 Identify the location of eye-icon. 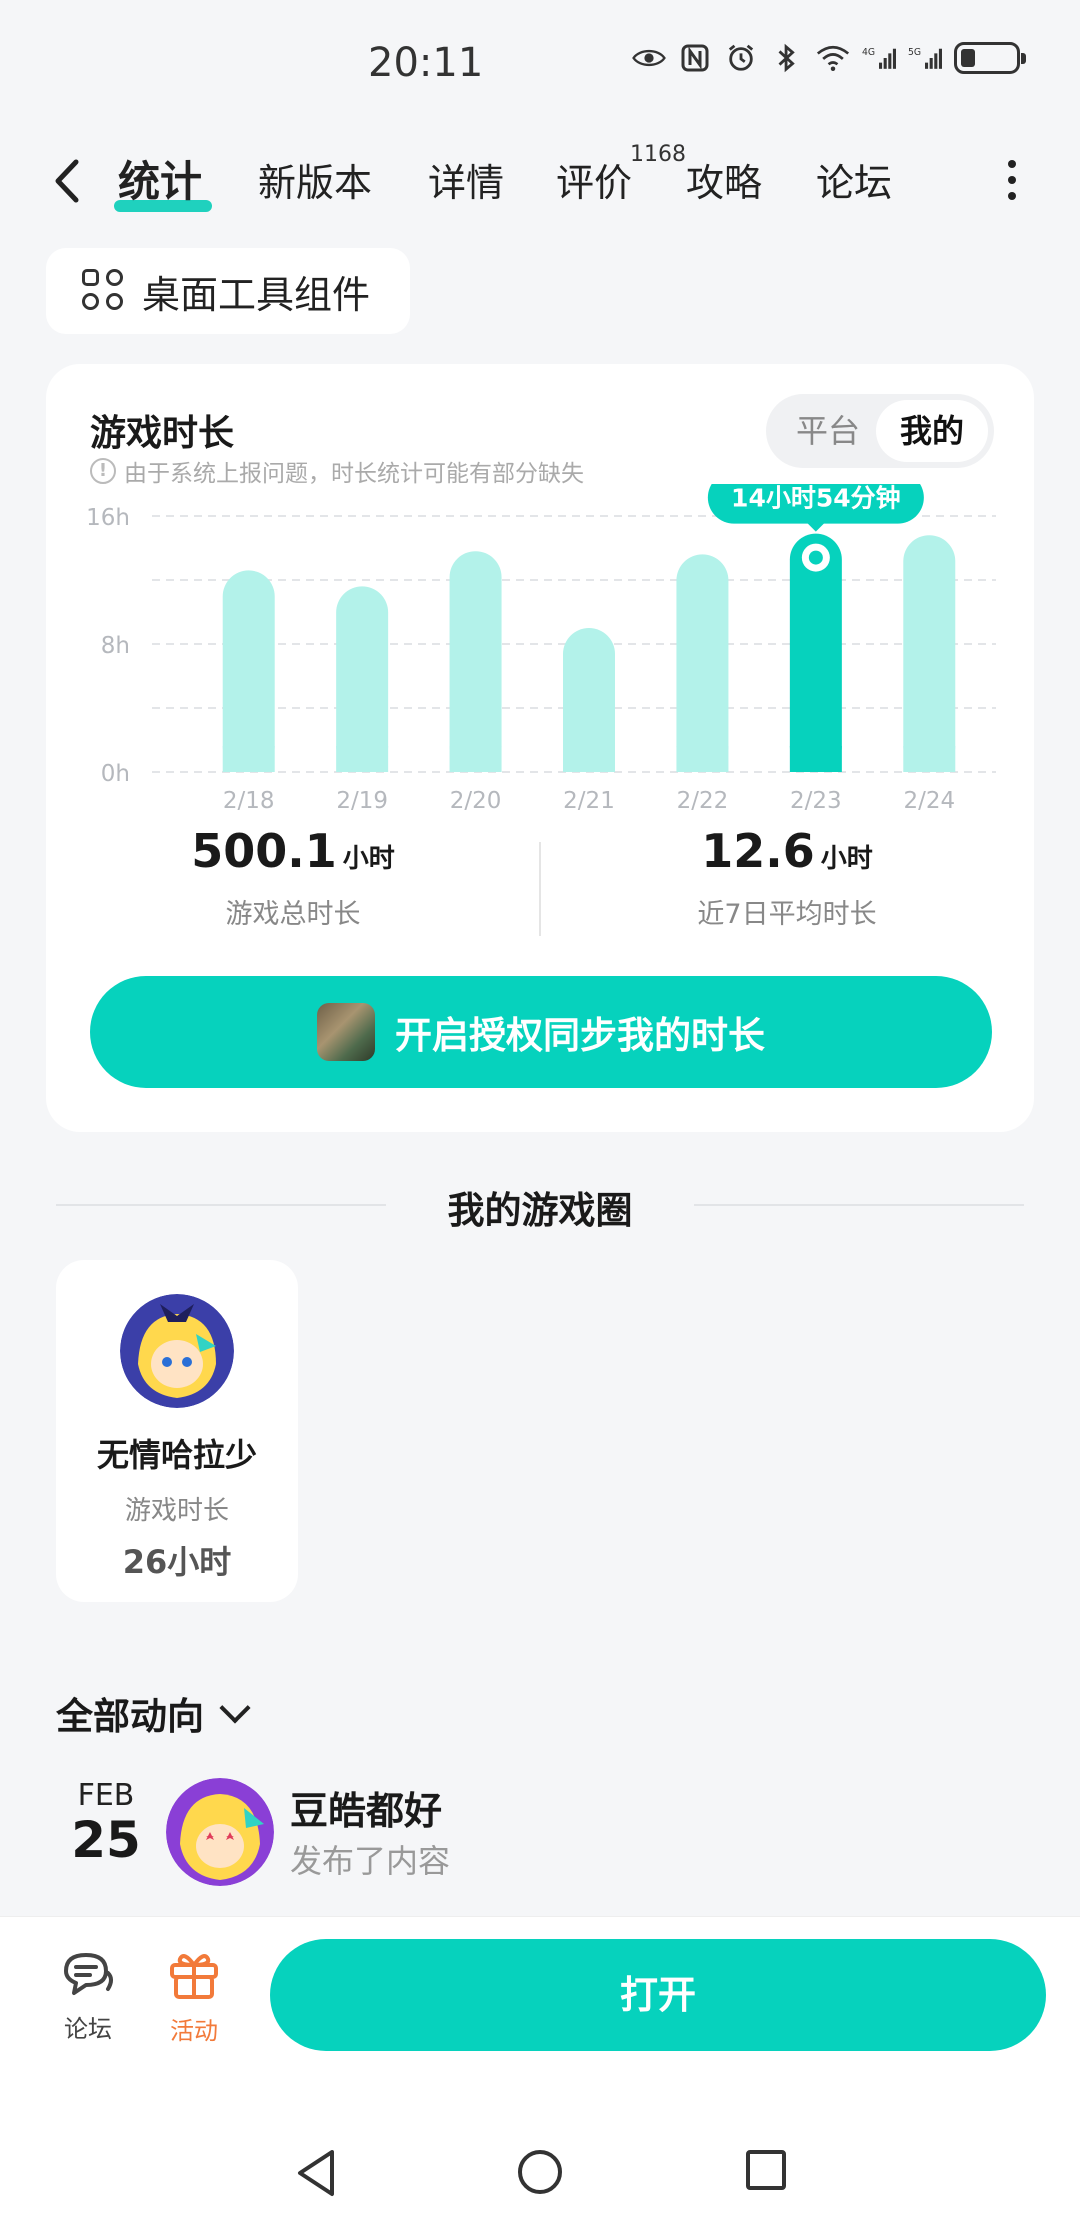
(649, 58).